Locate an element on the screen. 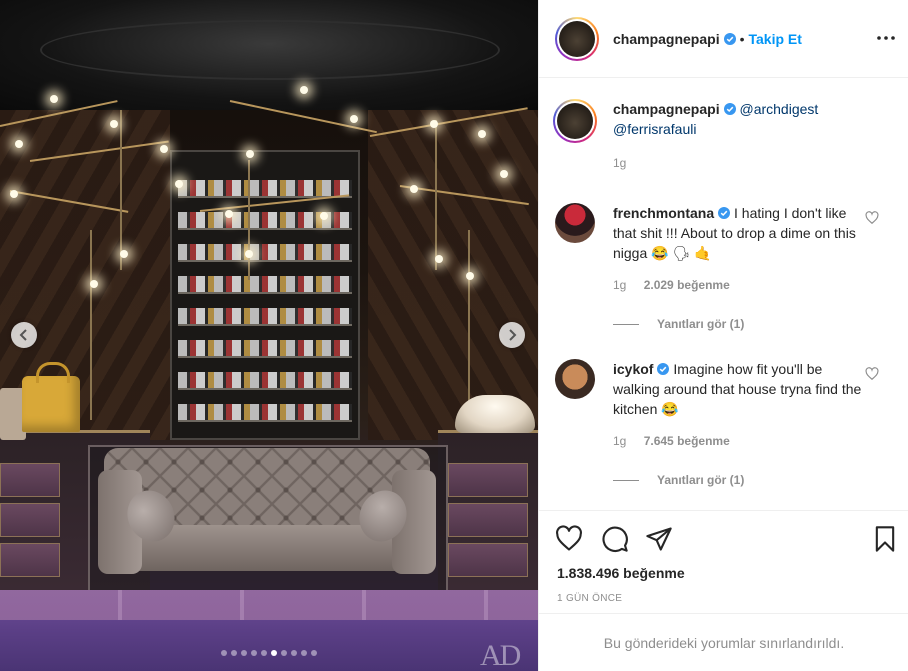  carousel-dot-active is located at coordinates (274, 653).